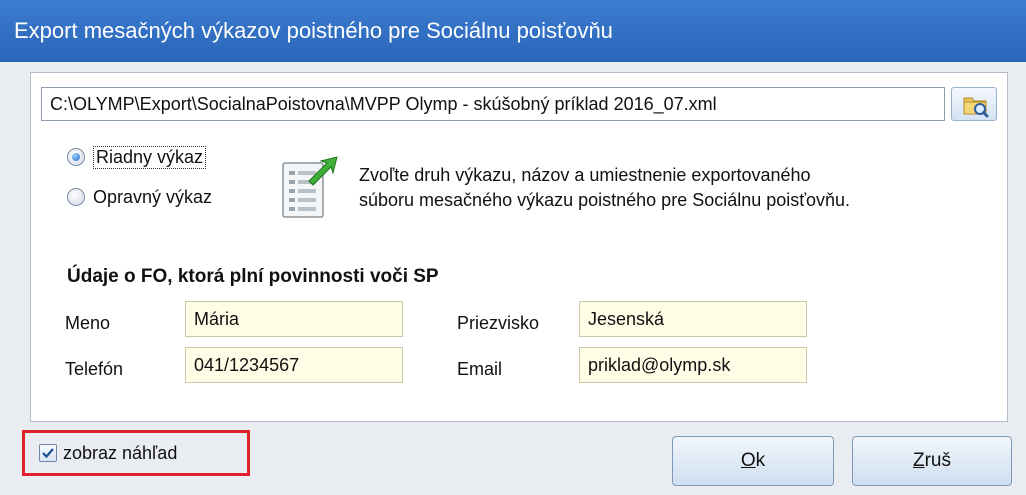 Image resolution: width=1026 pixels, height=495 pixels. I want to click on document-export-icon, so click(310, 187).